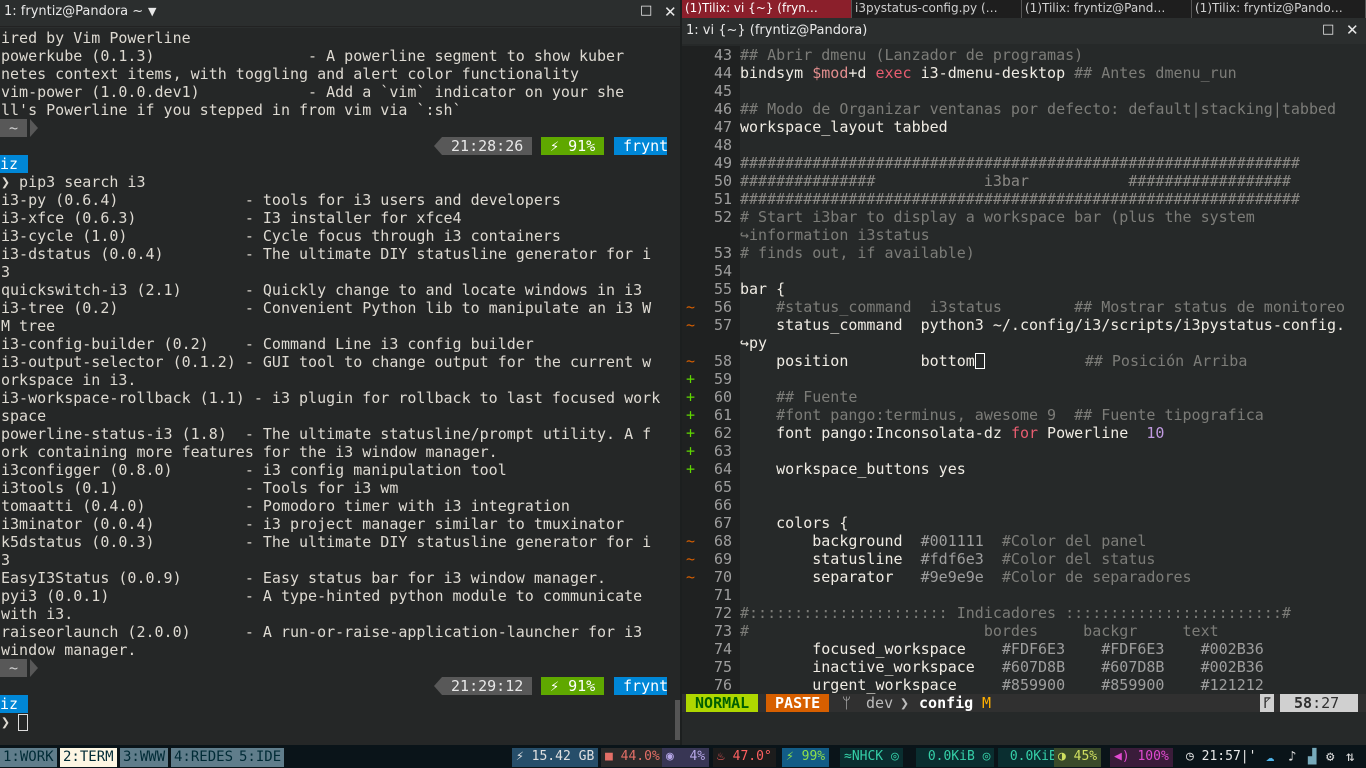  Describe the element at coordinates (711, 559) in the screenshot. I see `vim-gutter: ~69` at that location.